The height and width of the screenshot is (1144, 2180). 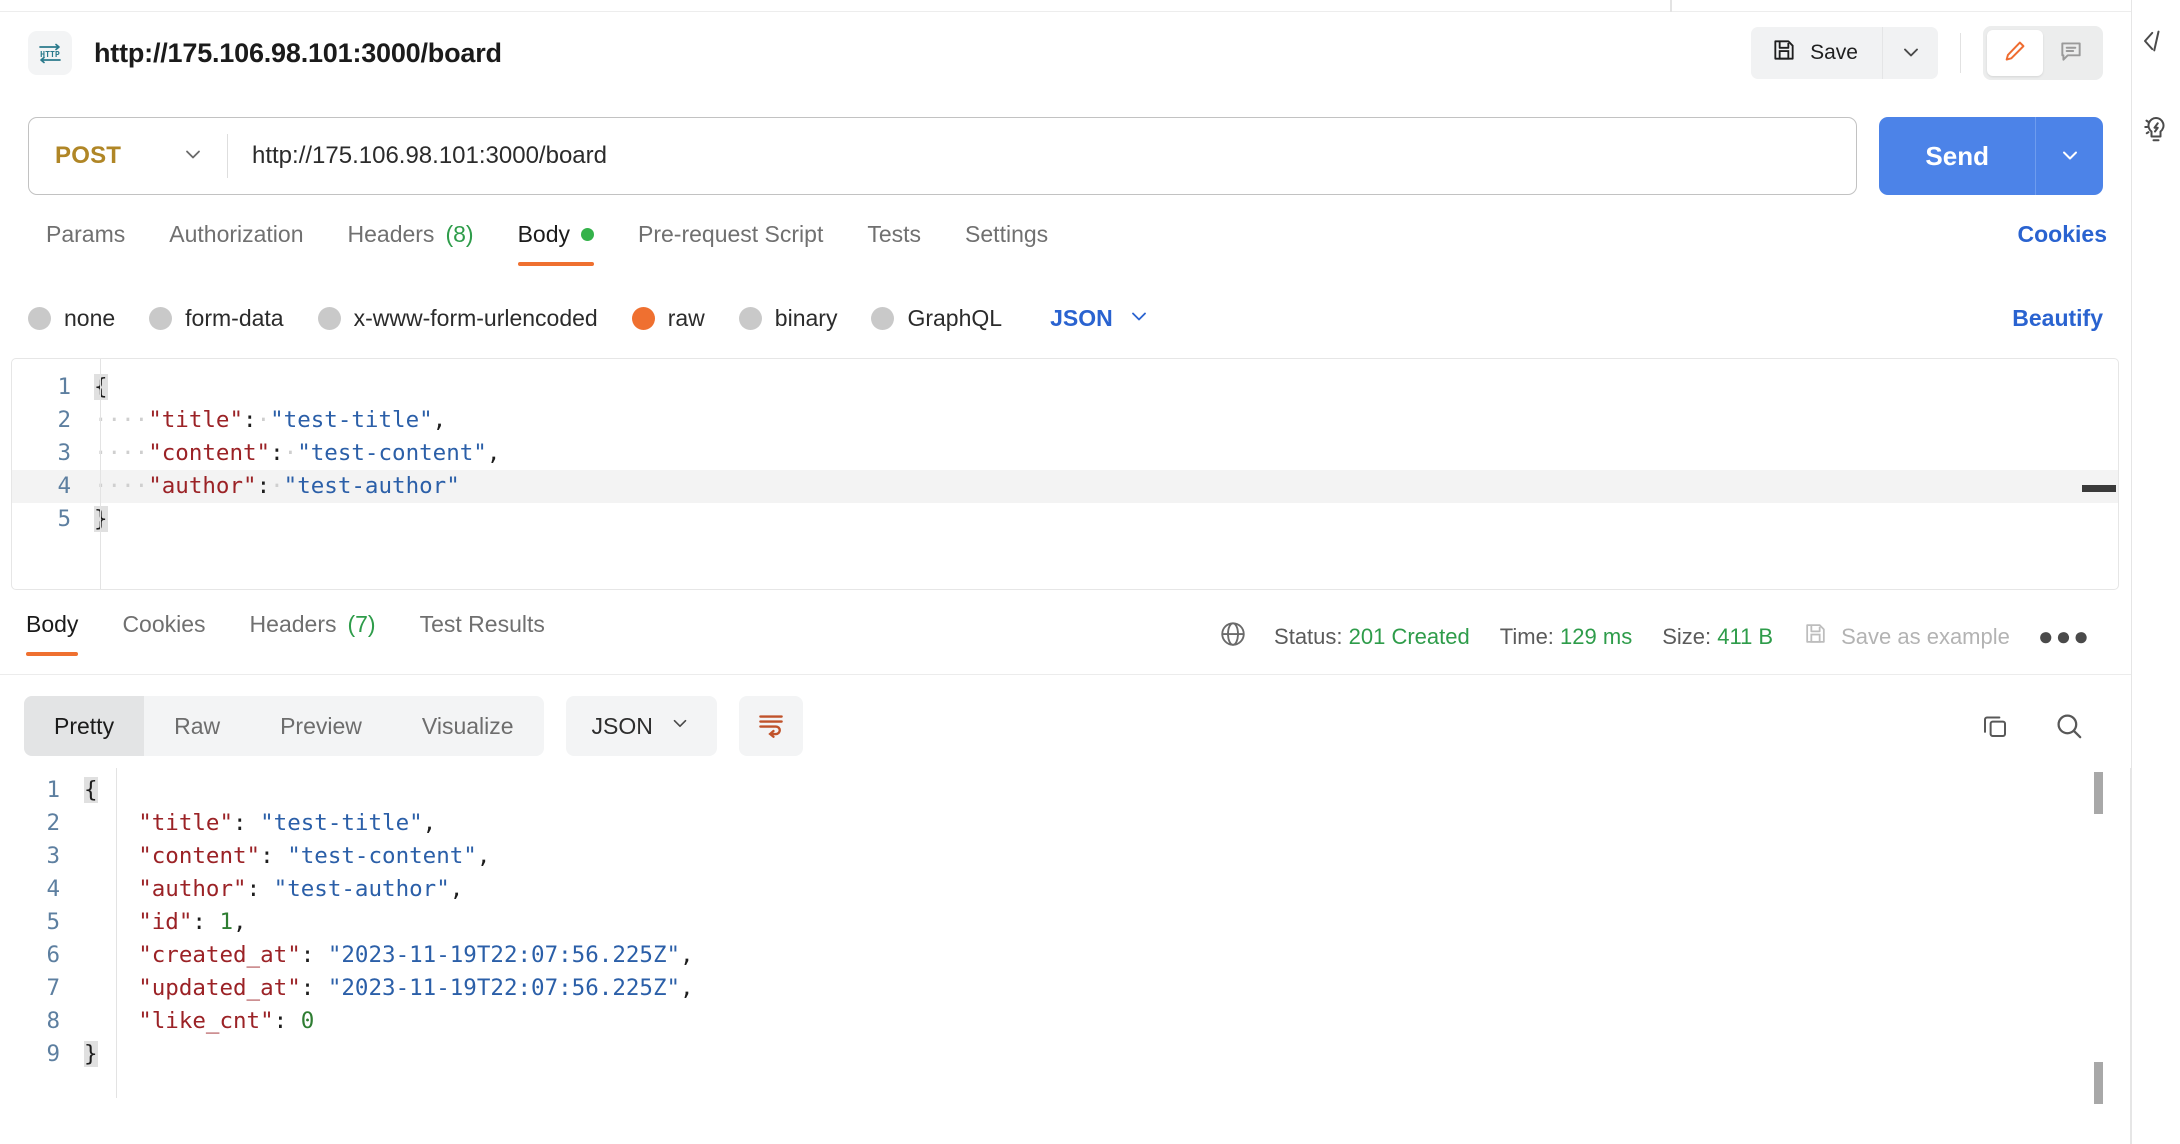 I want to click on code-token: 0, so click(x=307, y=1021).